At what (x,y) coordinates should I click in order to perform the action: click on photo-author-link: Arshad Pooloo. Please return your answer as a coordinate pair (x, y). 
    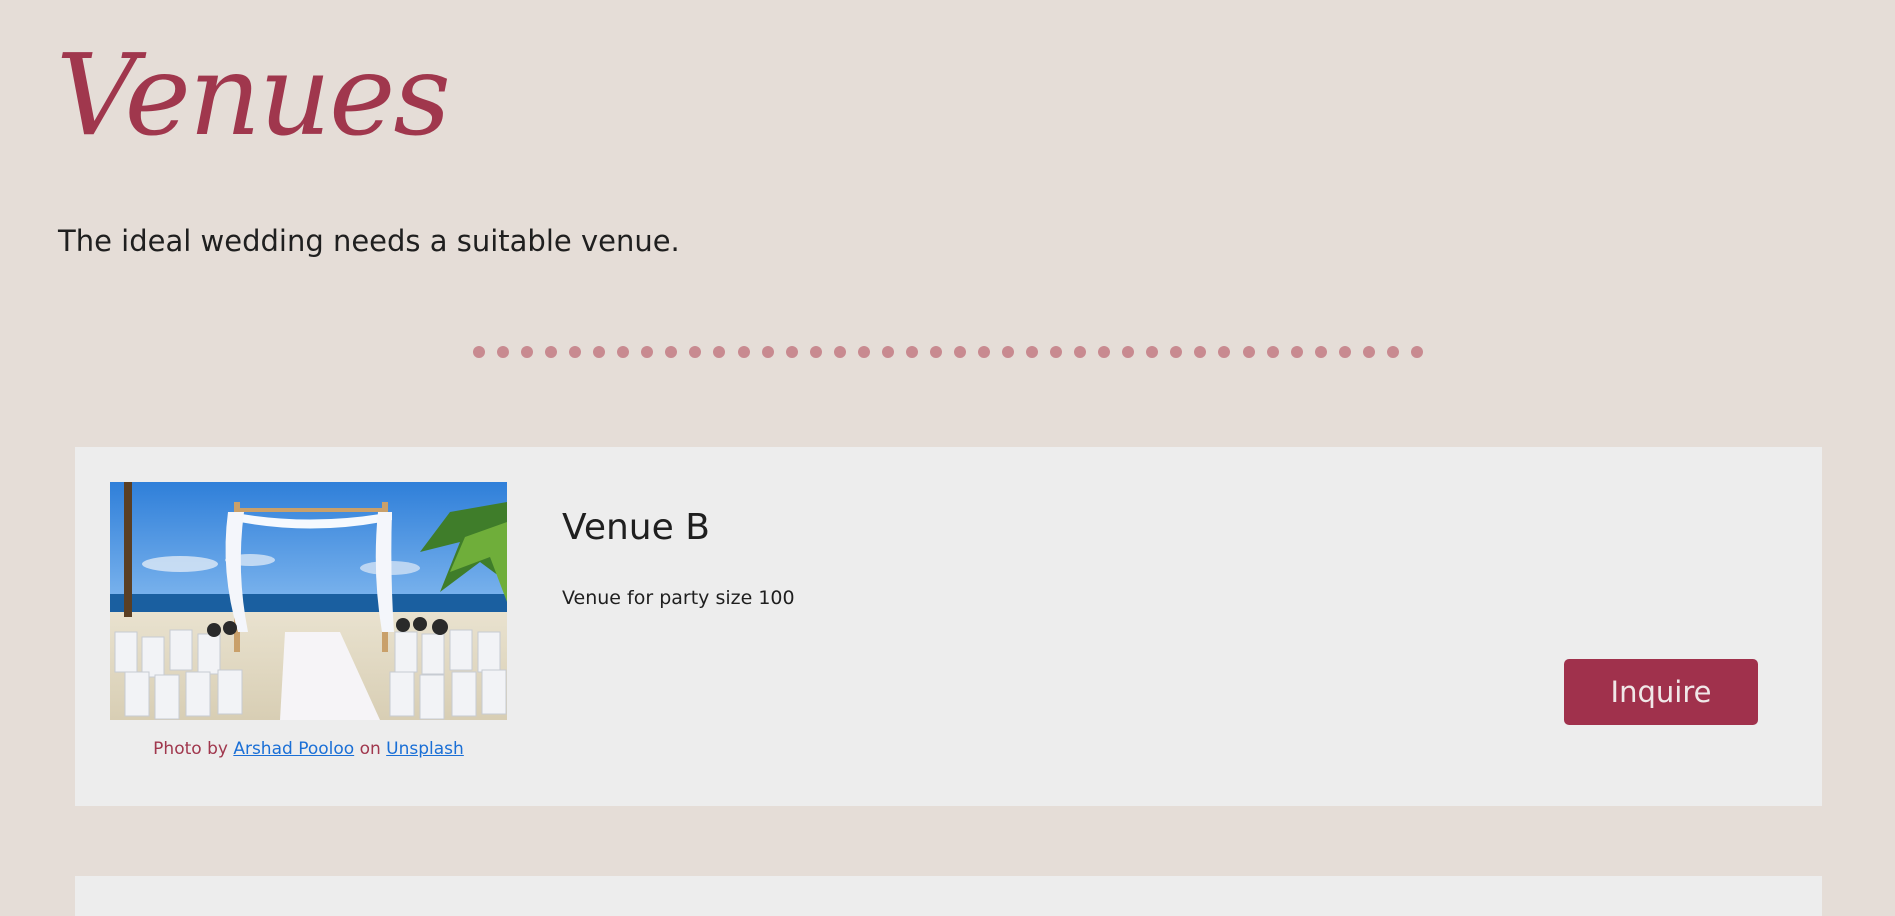
    Looking at the image, I should click on (293, 749).